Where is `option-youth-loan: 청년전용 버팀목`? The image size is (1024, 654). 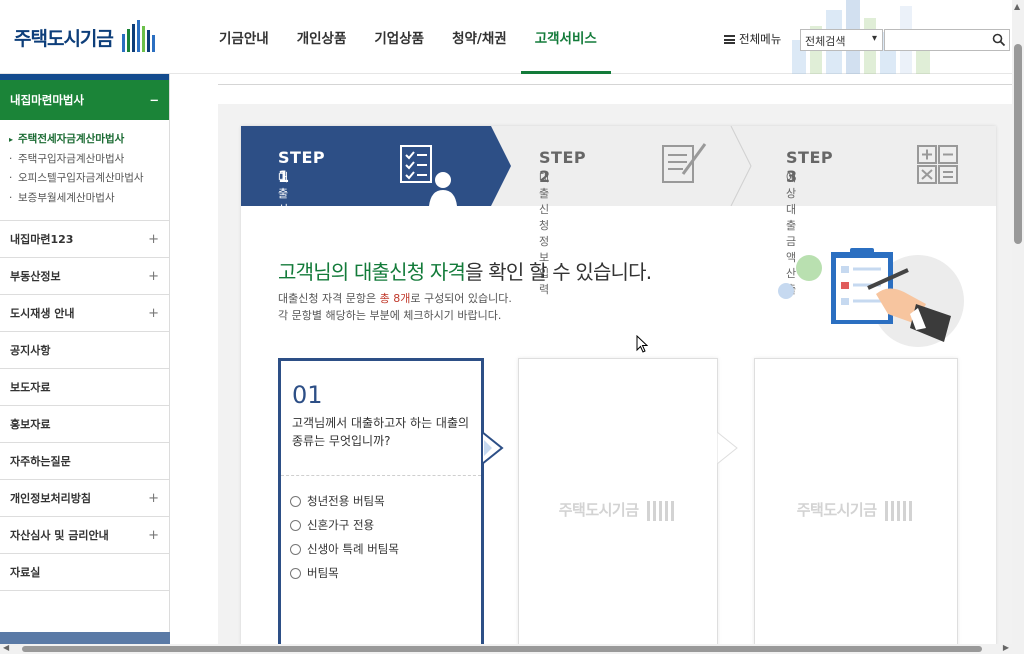
option-youth-loan: 청년전용 버팀목 is located at coordinates (344, 501).